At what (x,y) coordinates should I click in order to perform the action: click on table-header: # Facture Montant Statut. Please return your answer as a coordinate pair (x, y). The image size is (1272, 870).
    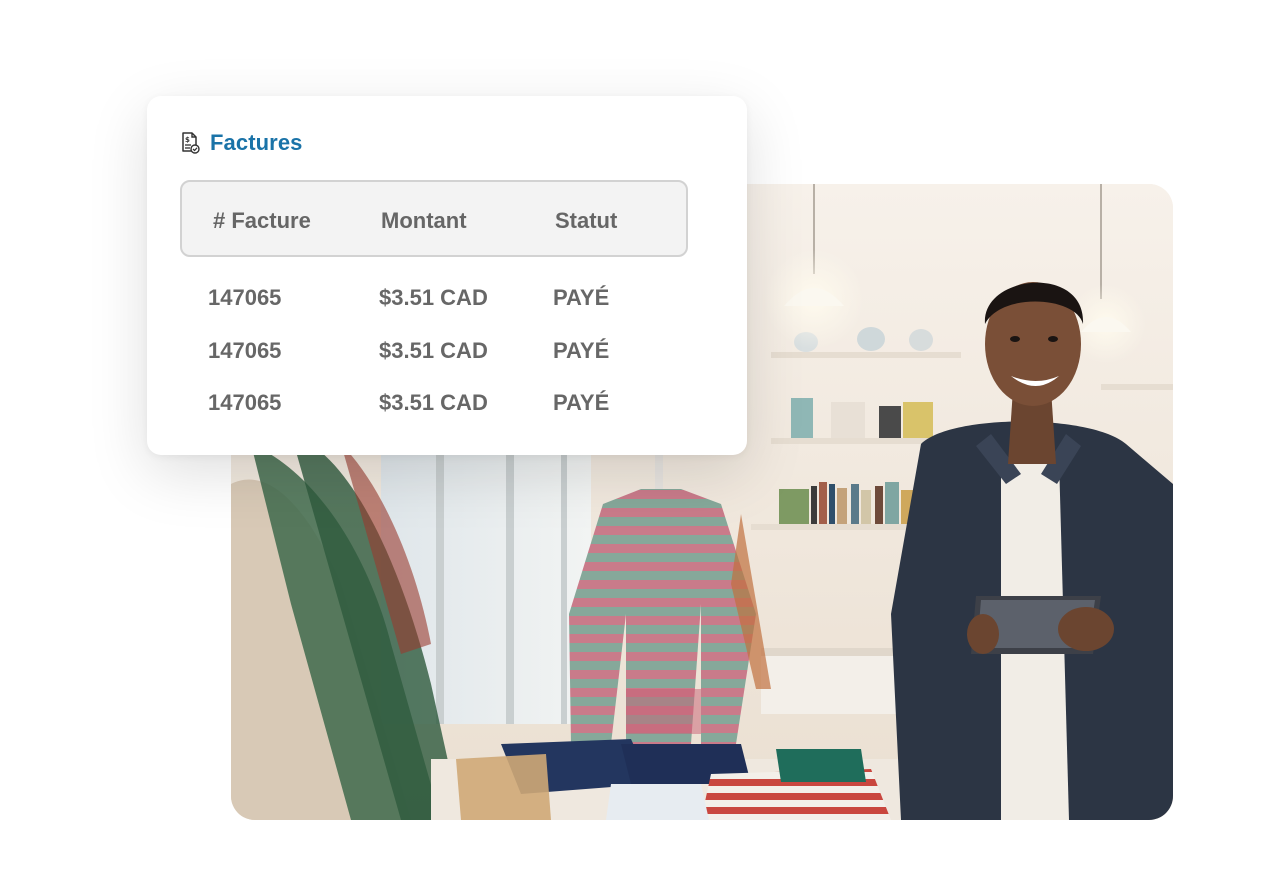
    Looking at the image, I should click on (434, 218).